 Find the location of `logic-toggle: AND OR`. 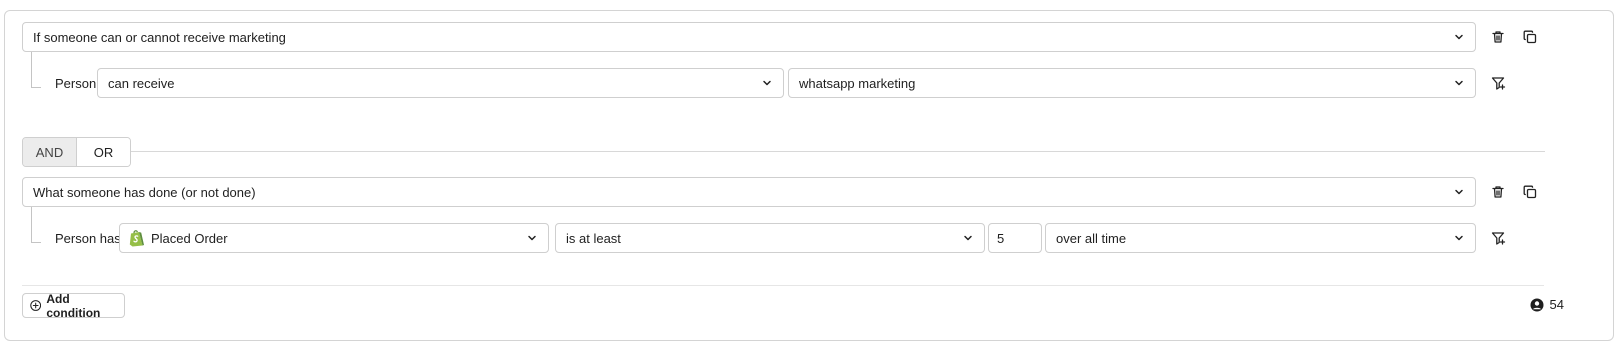

logic-toggle: AND OR is located at coordinates (76, 152).